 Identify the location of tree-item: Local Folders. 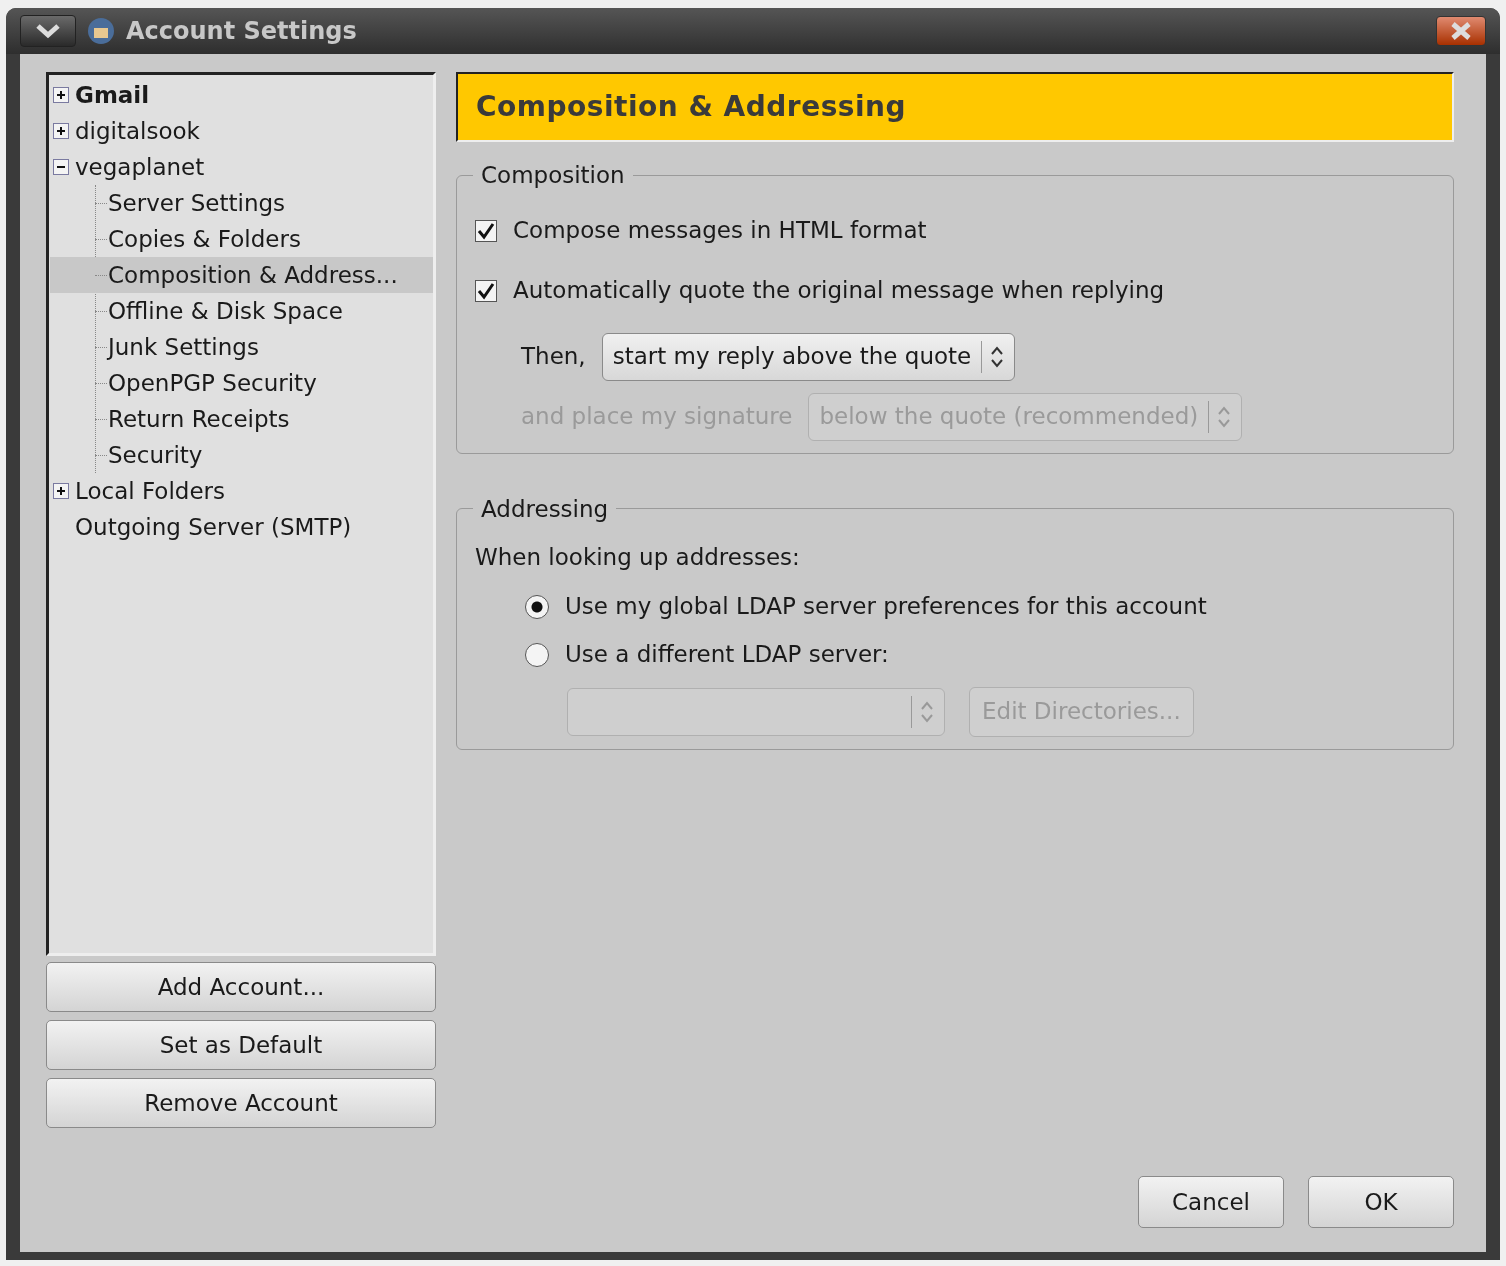
(241, 491).